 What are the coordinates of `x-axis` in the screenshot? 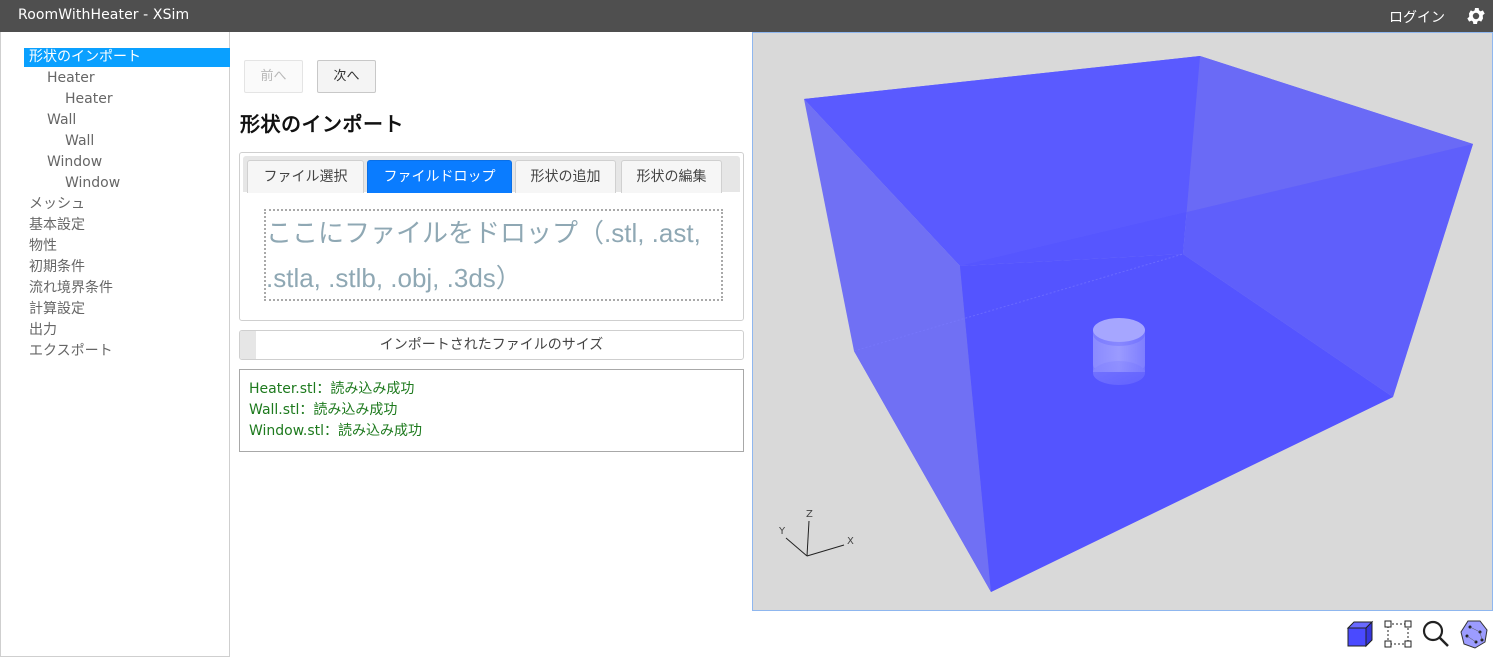 It's located at (825, 550).